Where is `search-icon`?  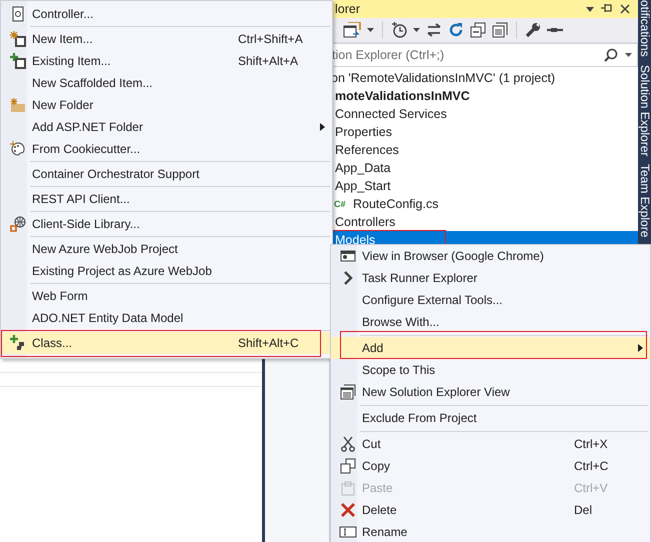 search-icon is located at coordinates (611, 55).